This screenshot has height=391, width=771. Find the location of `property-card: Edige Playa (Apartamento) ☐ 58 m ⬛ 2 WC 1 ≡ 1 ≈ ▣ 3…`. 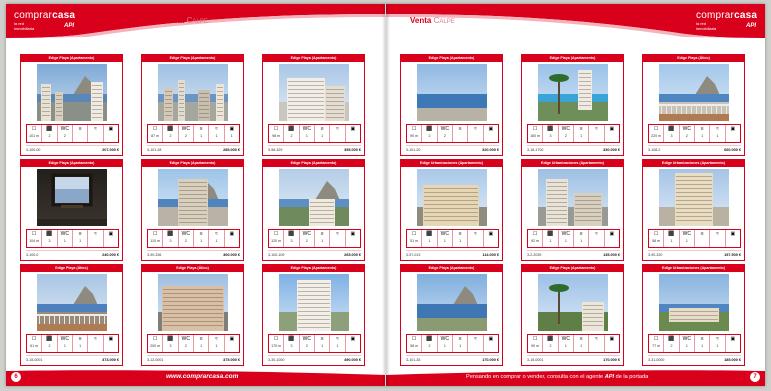

property-card: Edige Playa (Apartamento) ☐ 58 m ⬛ 2 WC 1 ≡ 1 ≈ ▣ 3… is located at coordinates (451, 315).